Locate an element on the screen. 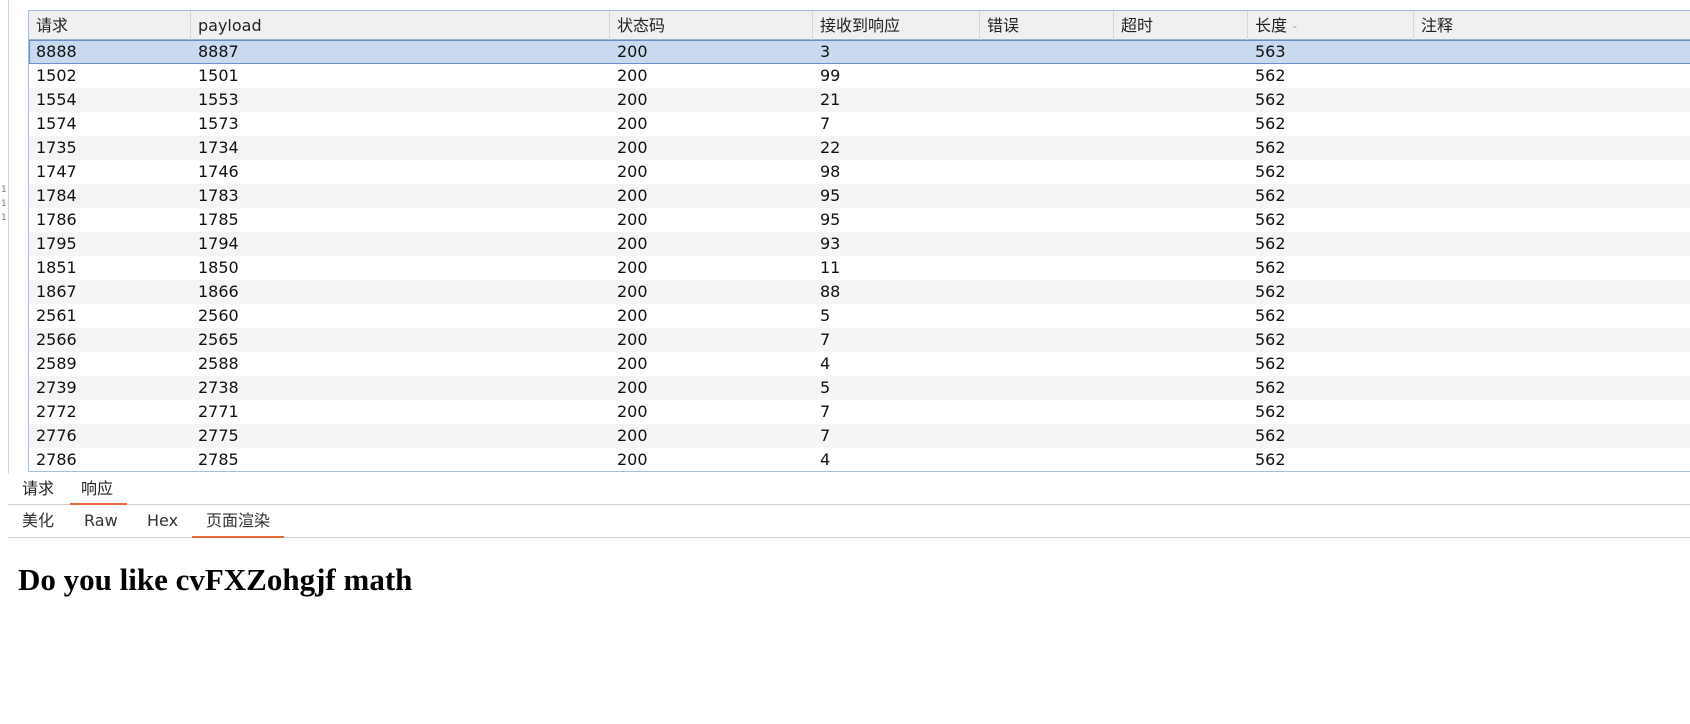 The width and height of the screenshot is (1690, 724). column-header-comment: 注释 is located at coordinates (1552, 25).